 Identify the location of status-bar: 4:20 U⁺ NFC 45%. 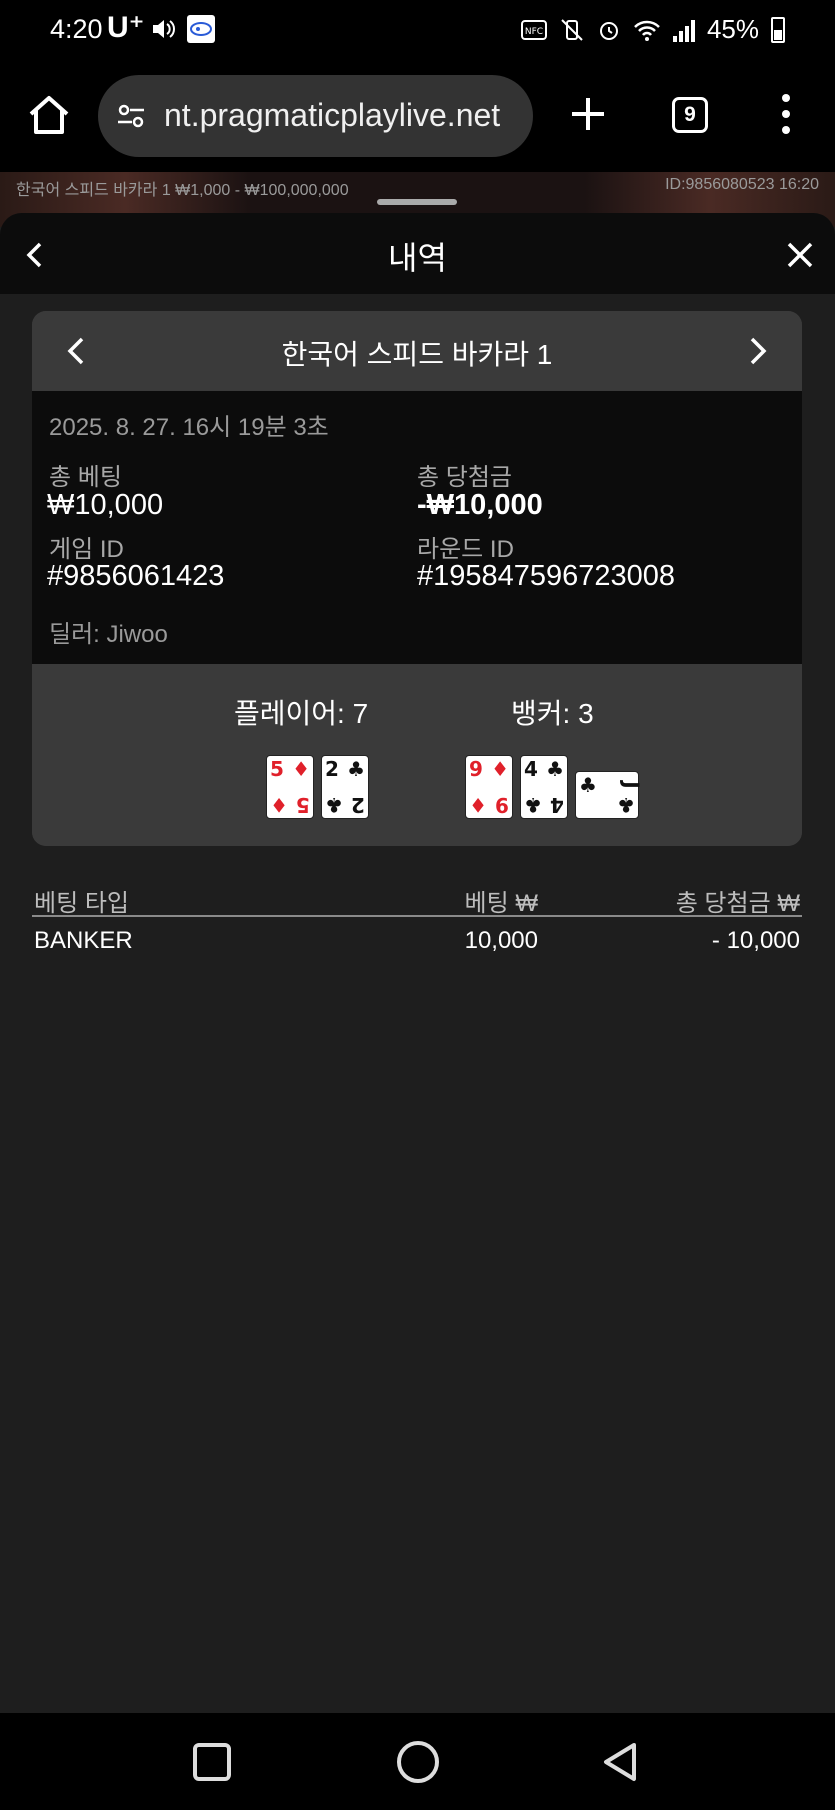
(417, 31).